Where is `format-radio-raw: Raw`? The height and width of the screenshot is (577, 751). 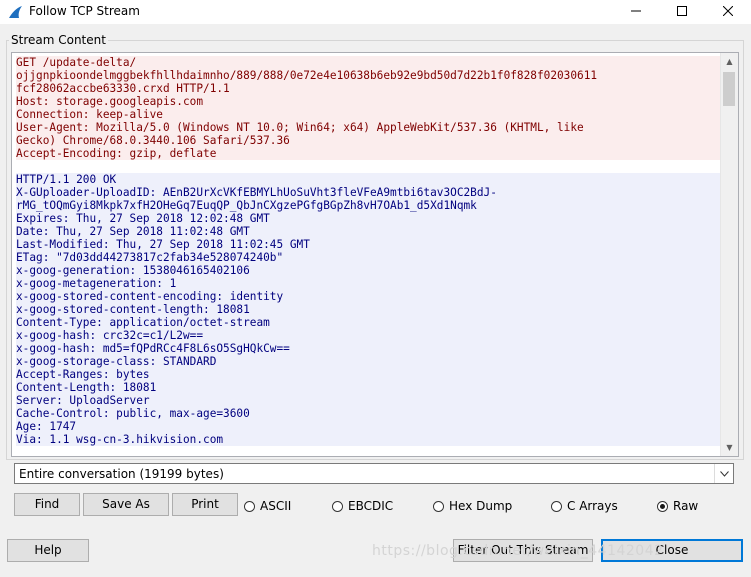
format-radio-raw: Raw is located at coordinates (677, 506).